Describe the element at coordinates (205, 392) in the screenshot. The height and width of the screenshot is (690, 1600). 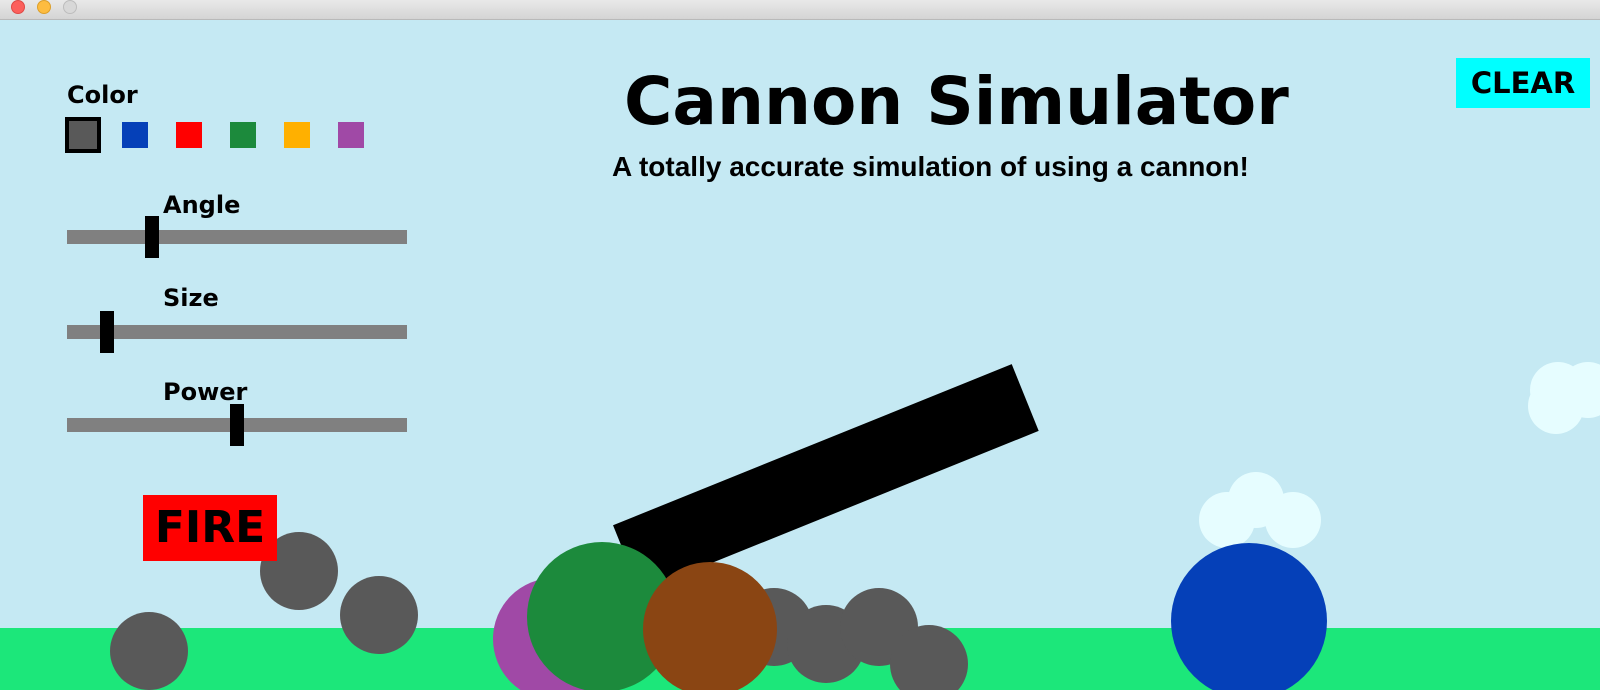
I see `power-label: Power` at that location.